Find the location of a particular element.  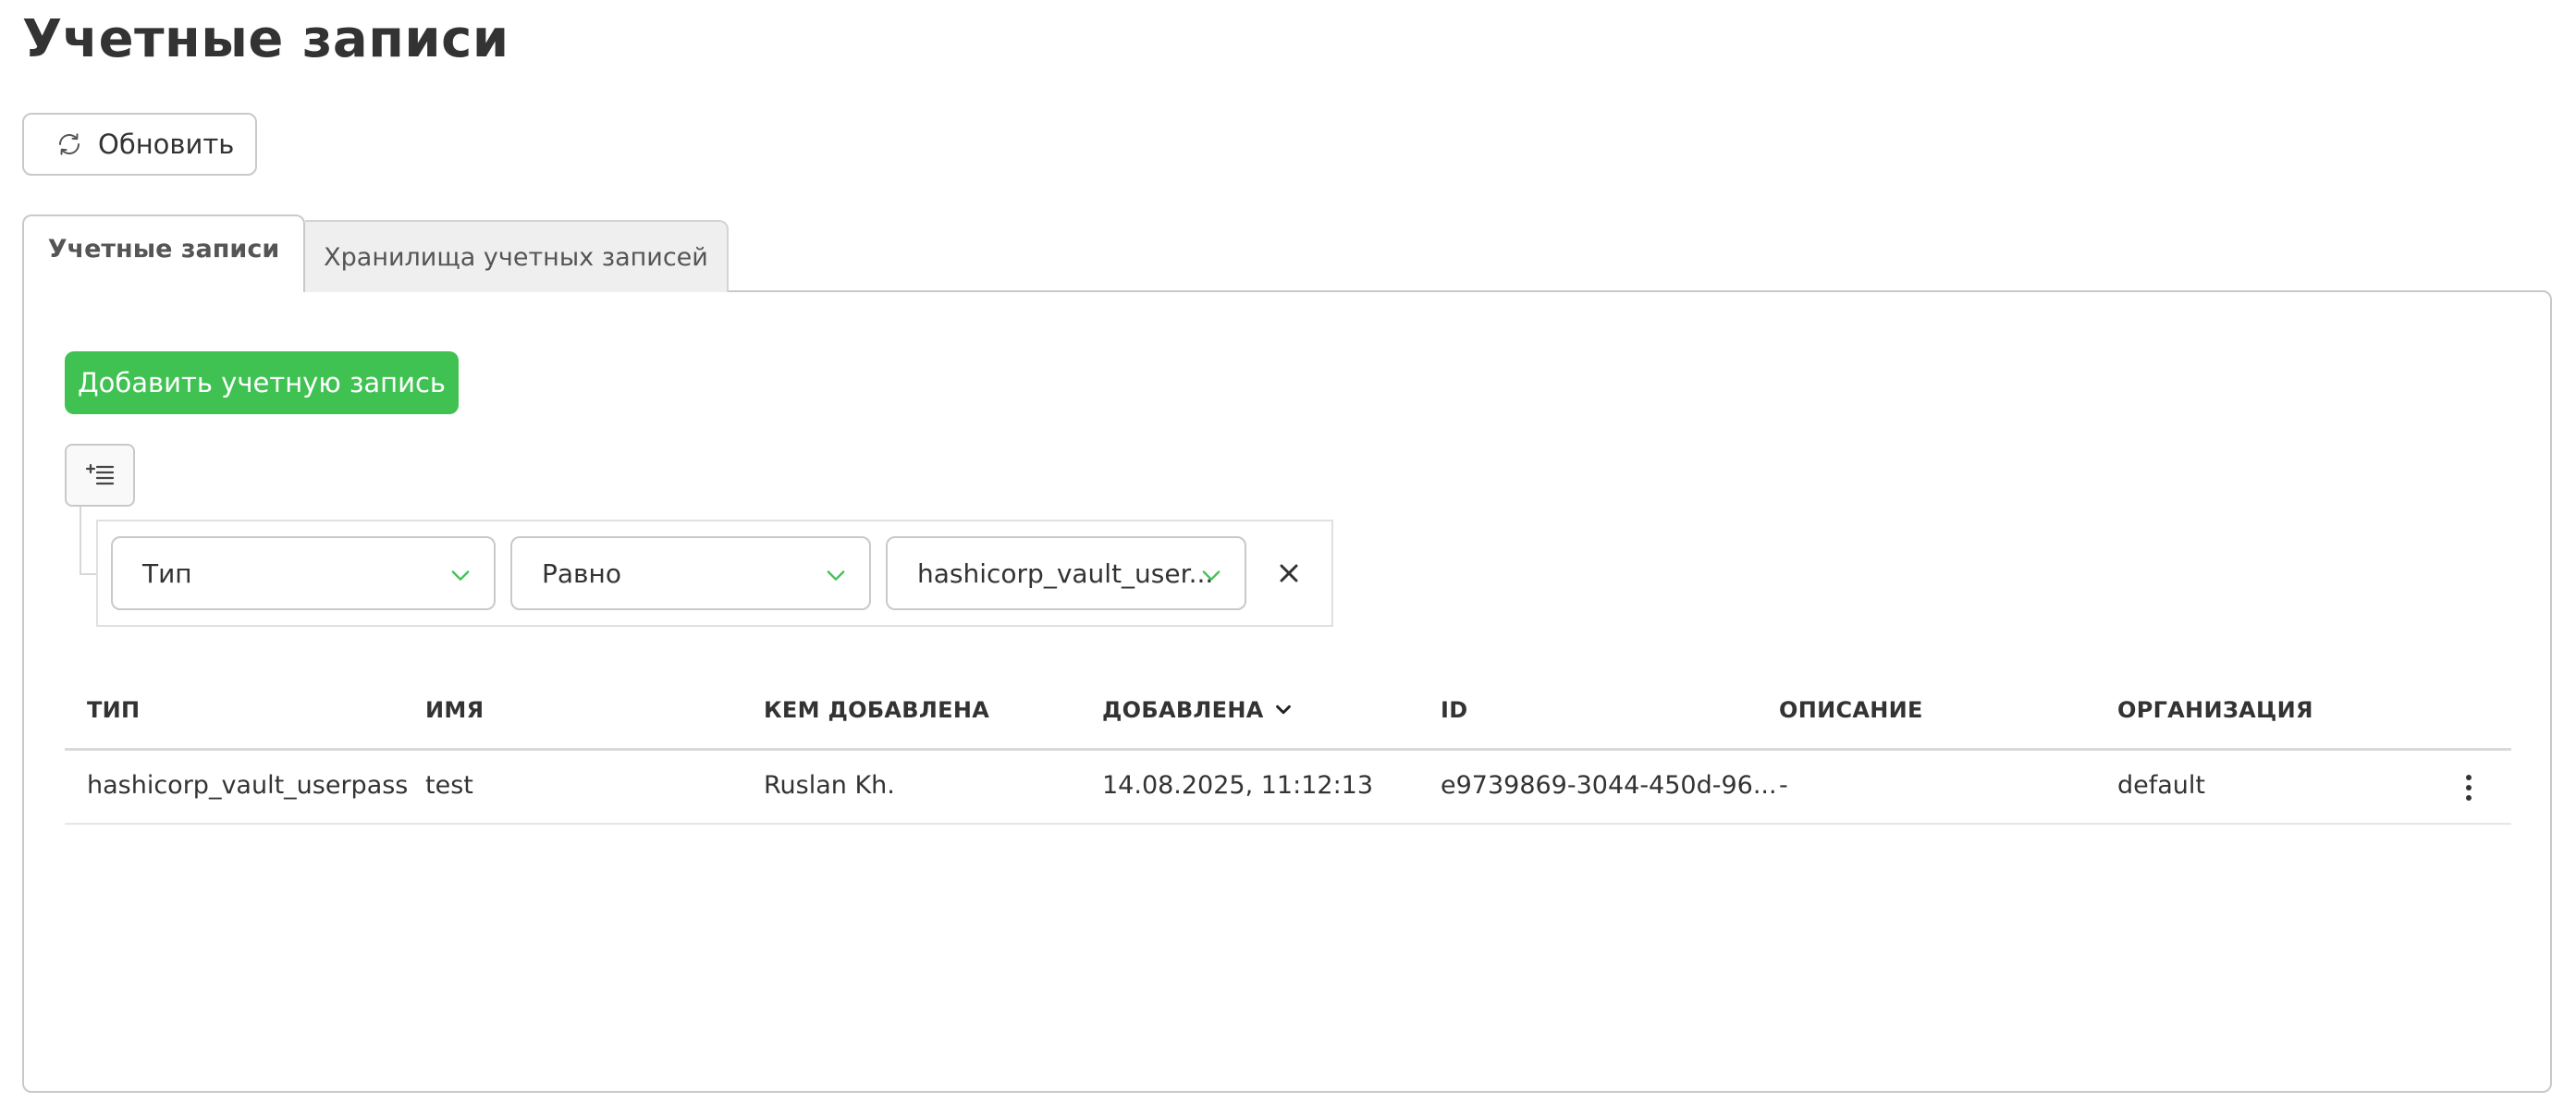

filter-tree-connector is located at coordinates (89, 541).